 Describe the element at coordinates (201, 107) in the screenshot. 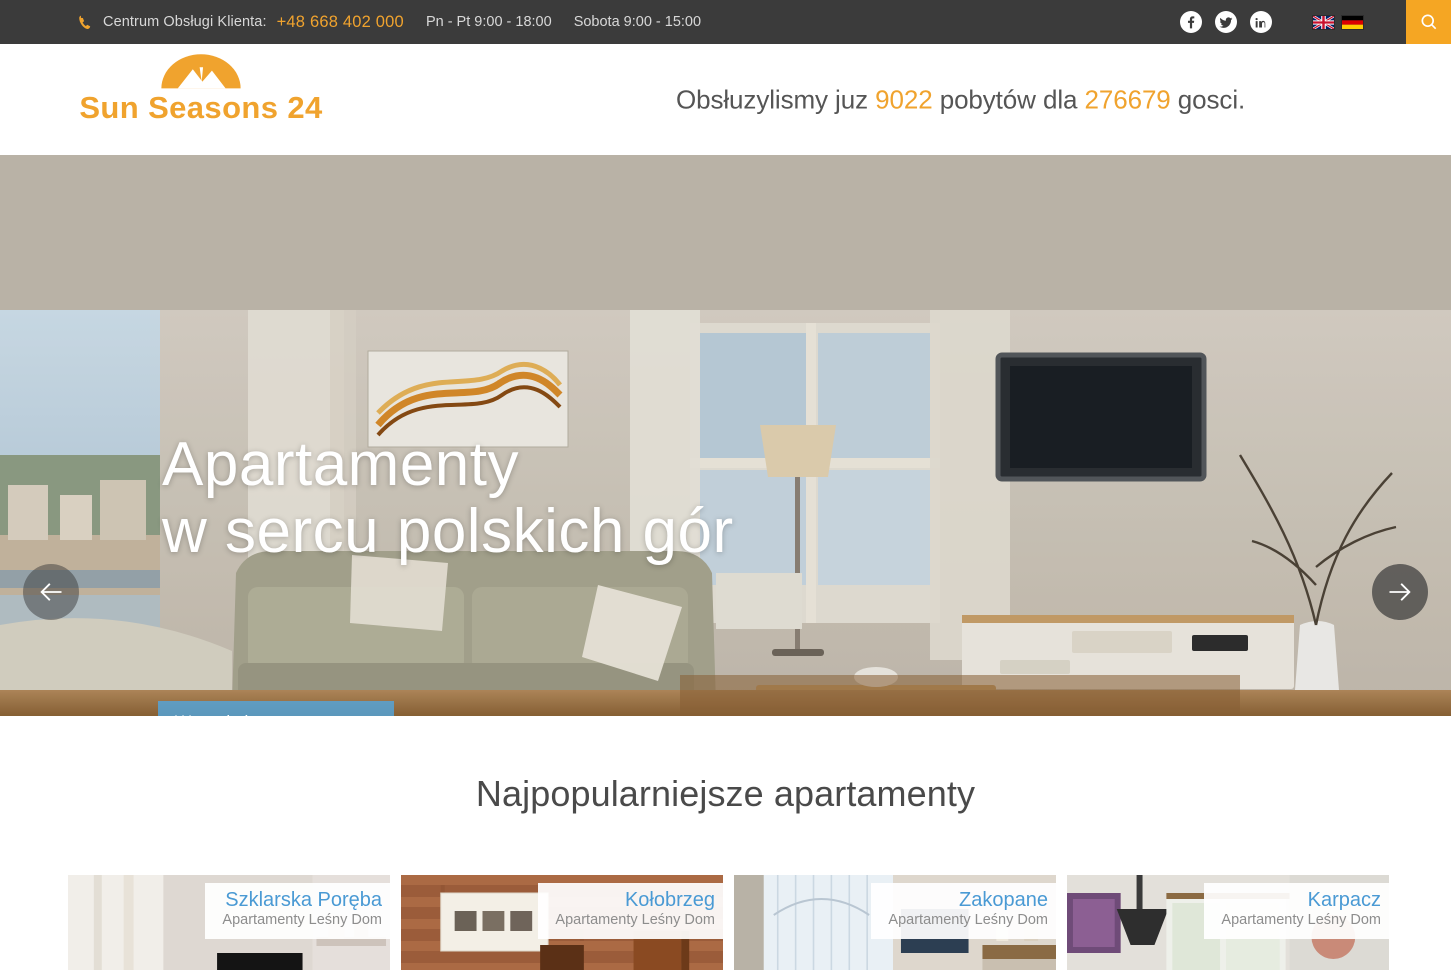

I see `logo-text: Sun Seasons 24` at that location.